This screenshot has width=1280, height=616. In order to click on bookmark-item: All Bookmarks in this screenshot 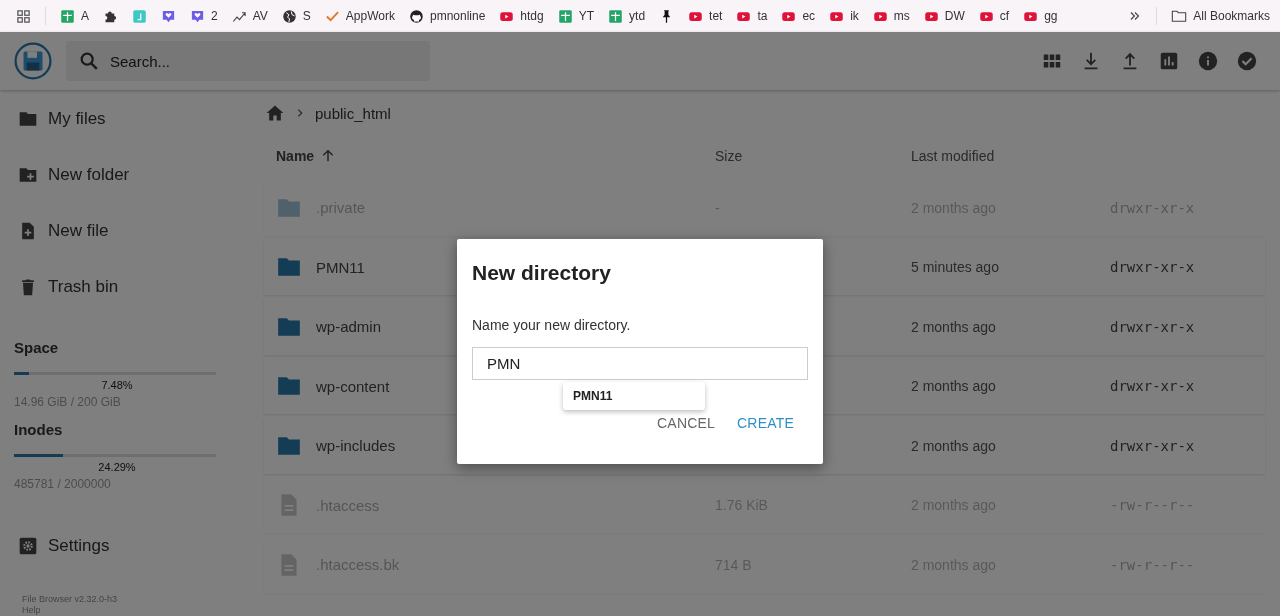, I will do `click(1220, 16)`.